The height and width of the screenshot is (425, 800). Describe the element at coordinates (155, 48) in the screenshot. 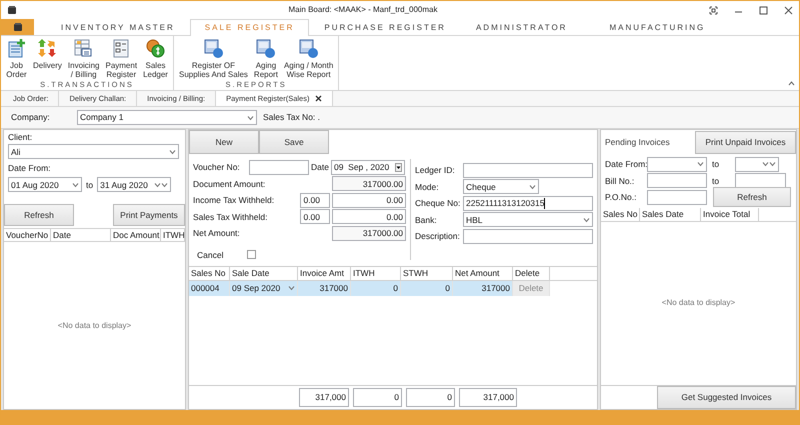

I see `coins-icon` at that location.